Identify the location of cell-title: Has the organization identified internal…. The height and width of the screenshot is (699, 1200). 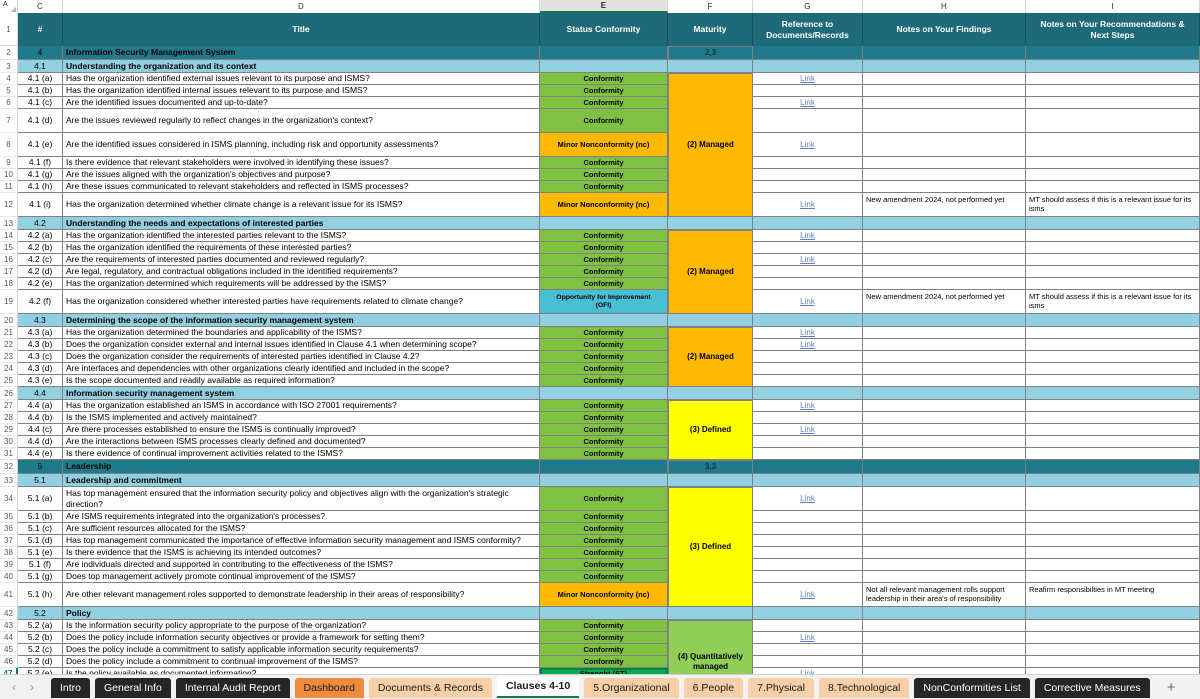
(301, 91).